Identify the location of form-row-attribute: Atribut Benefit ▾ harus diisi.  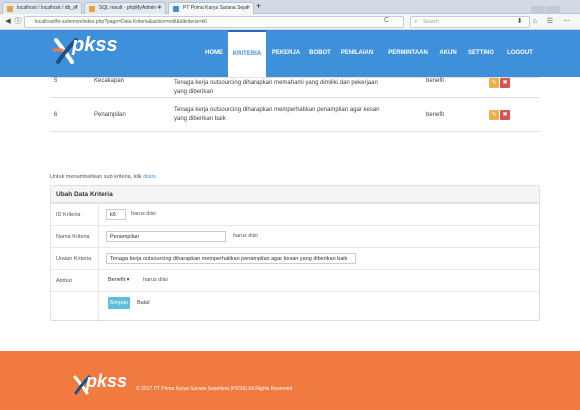
(295, 280).